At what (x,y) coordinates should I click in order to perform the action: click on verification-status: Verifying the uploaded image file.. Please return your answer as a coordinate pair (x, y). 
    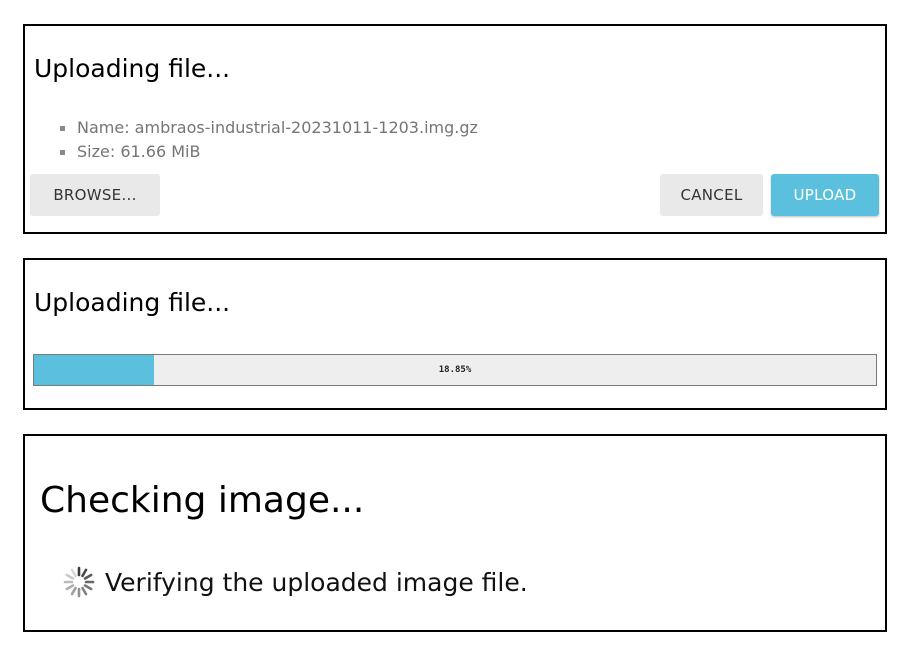
    Looking at the image, I should click on (295, 582).